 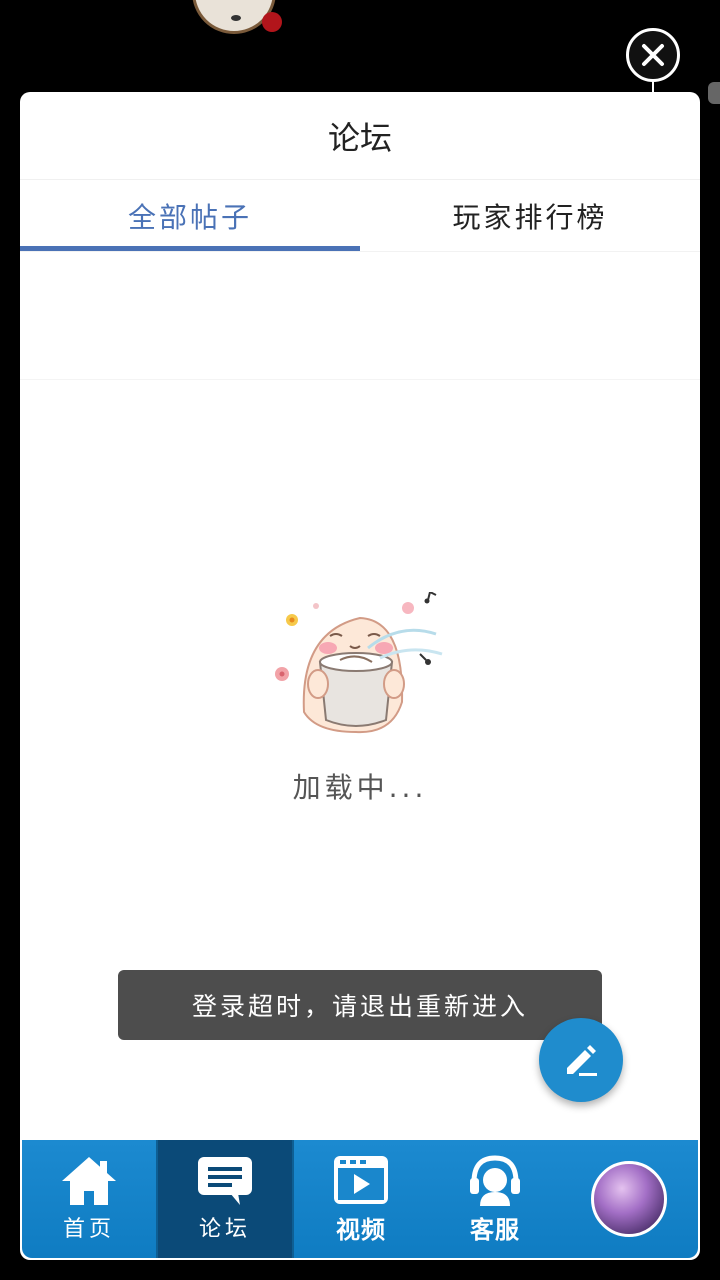 I want to click on close-button, so click(x=653, y=55).